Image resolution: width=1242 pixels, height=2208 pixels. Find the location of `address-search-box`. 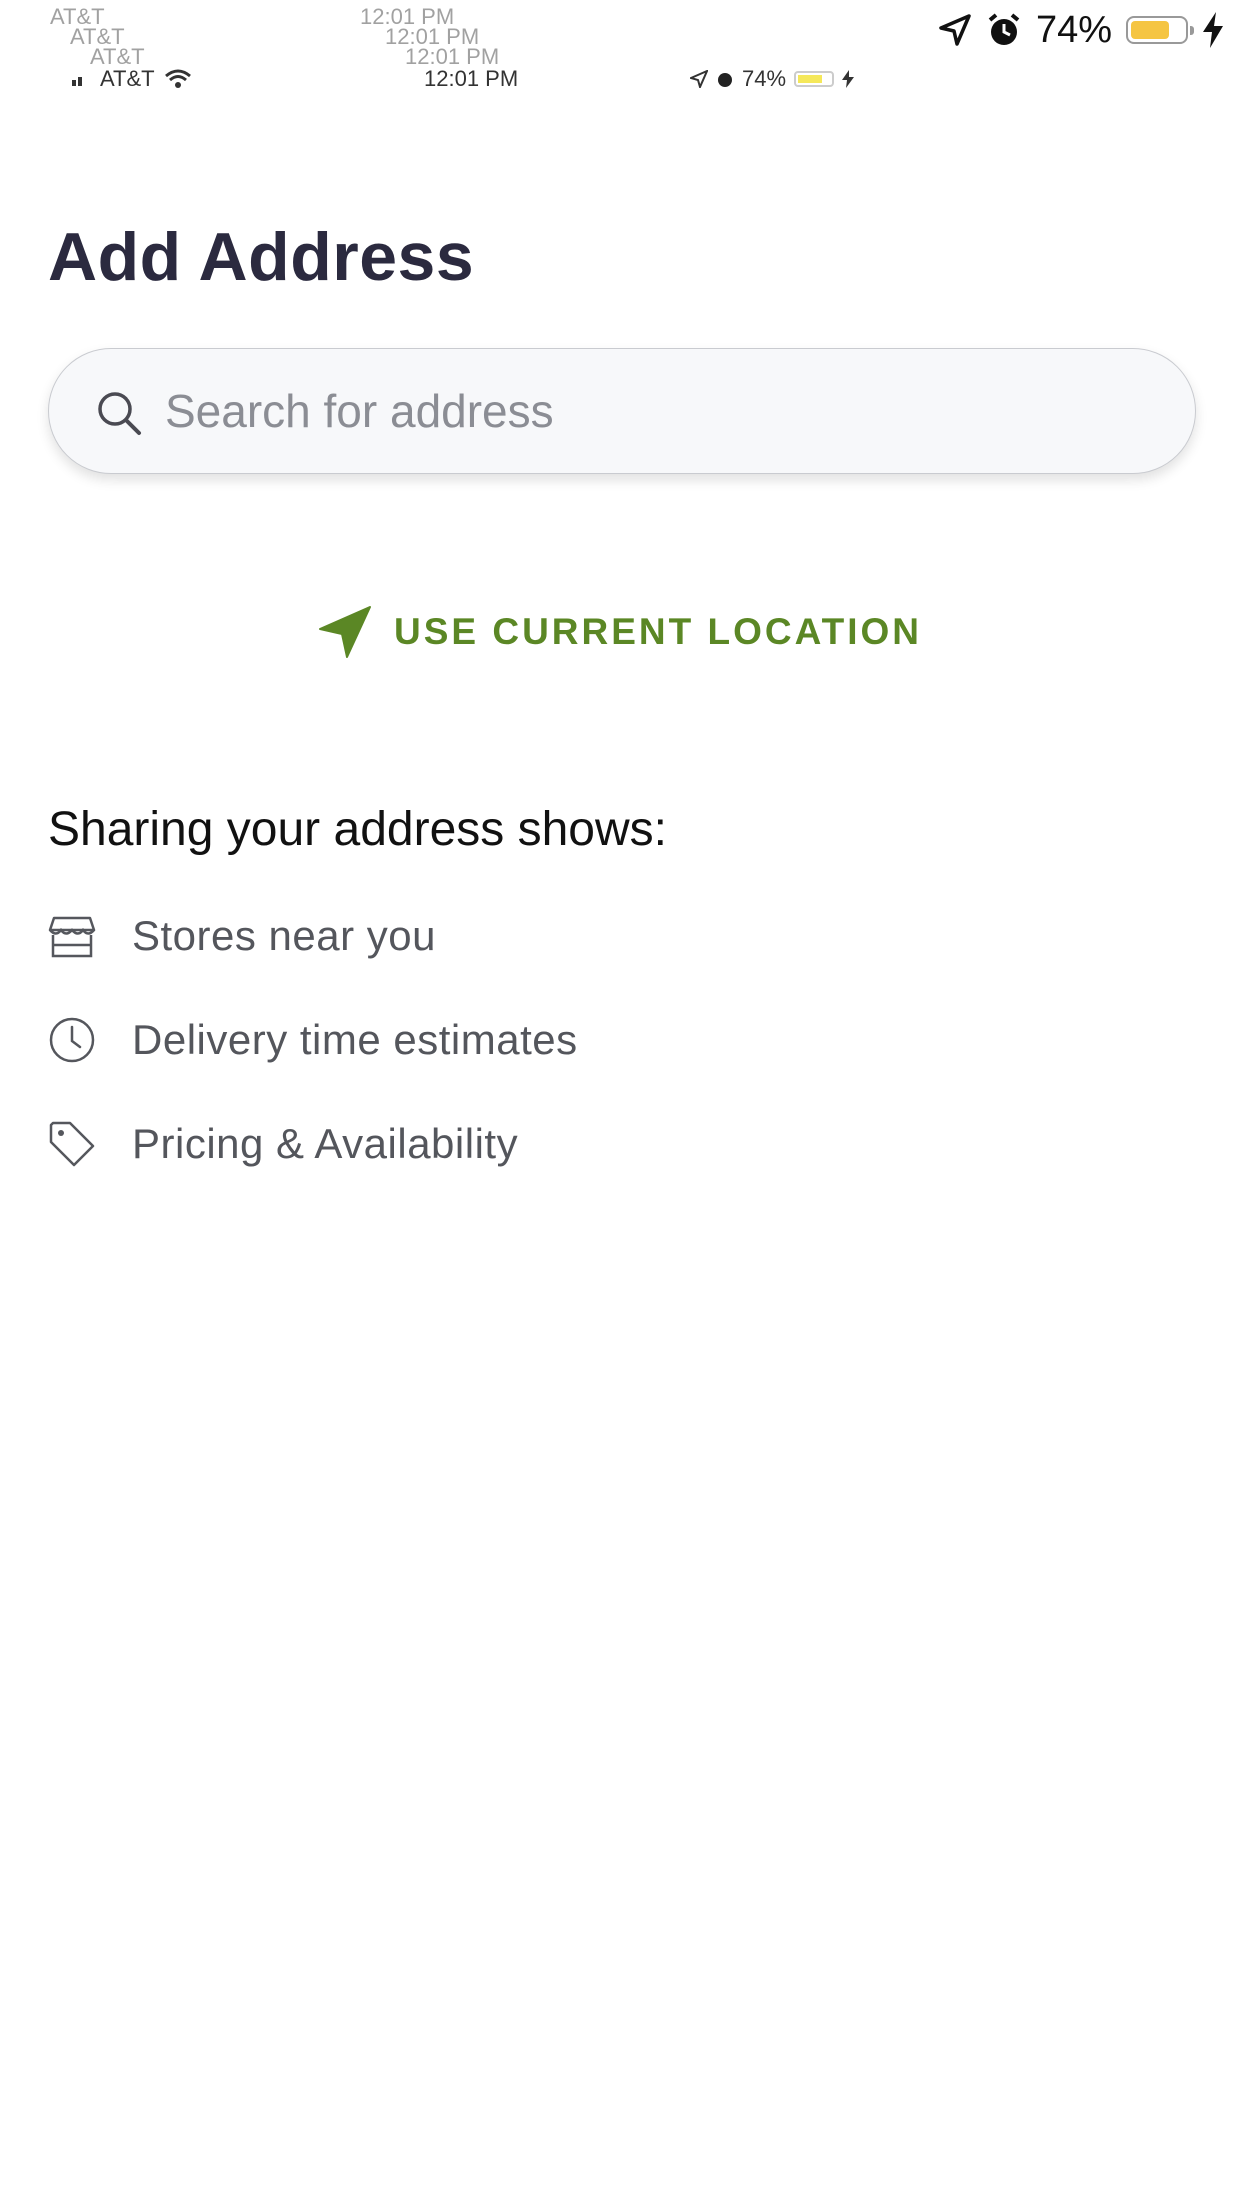

address-search-box is located at coordinates (622, 411).